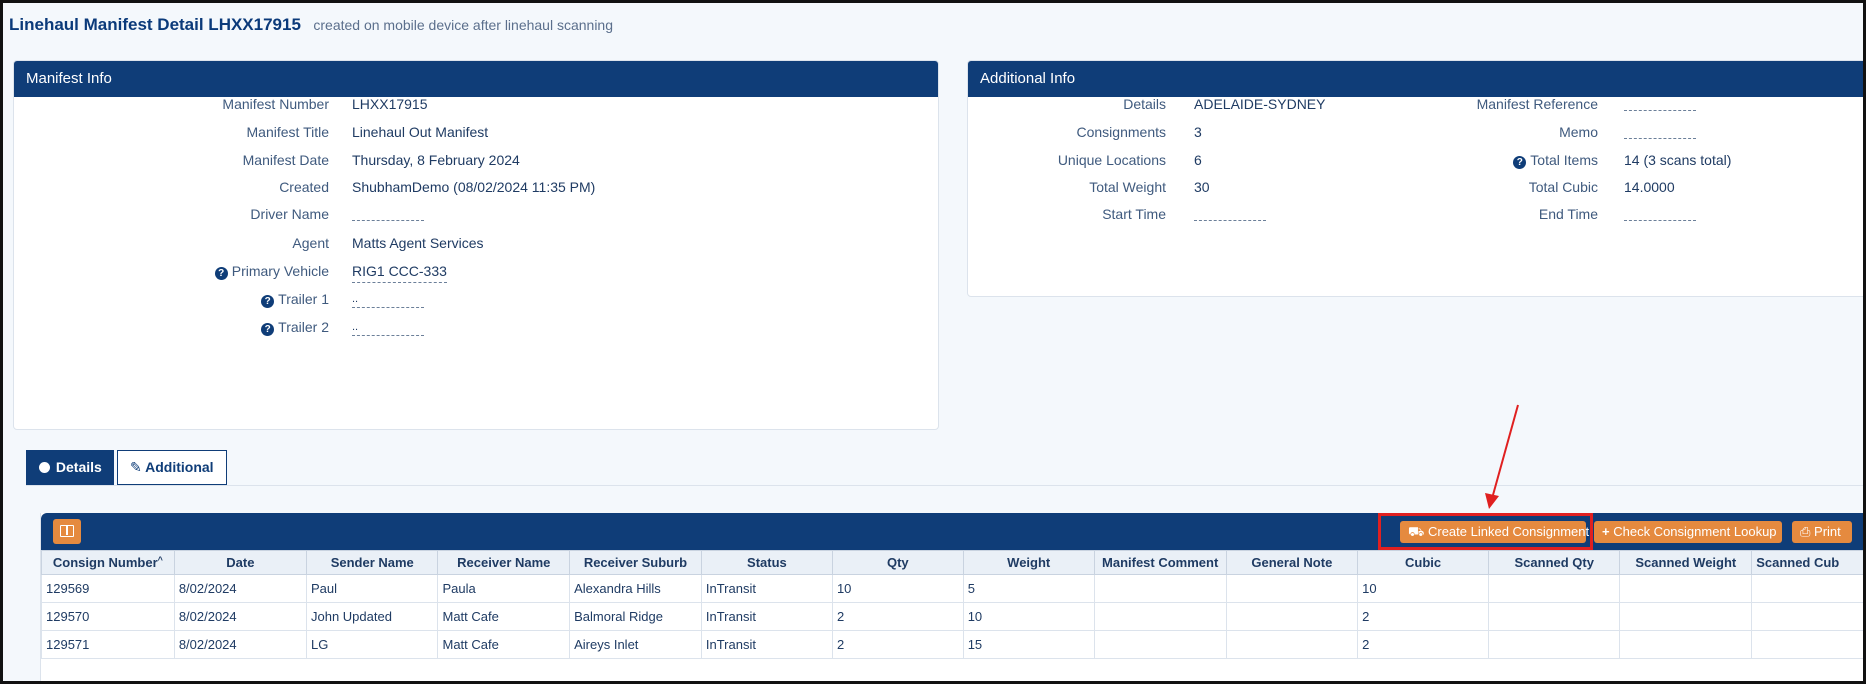 Image resolution: width=1866 pixels, height=684 pixels. I want to click on button-label: Check Consignment Lookup, so click(1695, 531).